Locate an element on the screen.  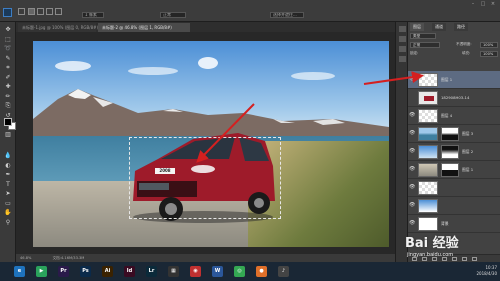
layer-row: 👁 图层 4 is located at coordinates (454, 116).